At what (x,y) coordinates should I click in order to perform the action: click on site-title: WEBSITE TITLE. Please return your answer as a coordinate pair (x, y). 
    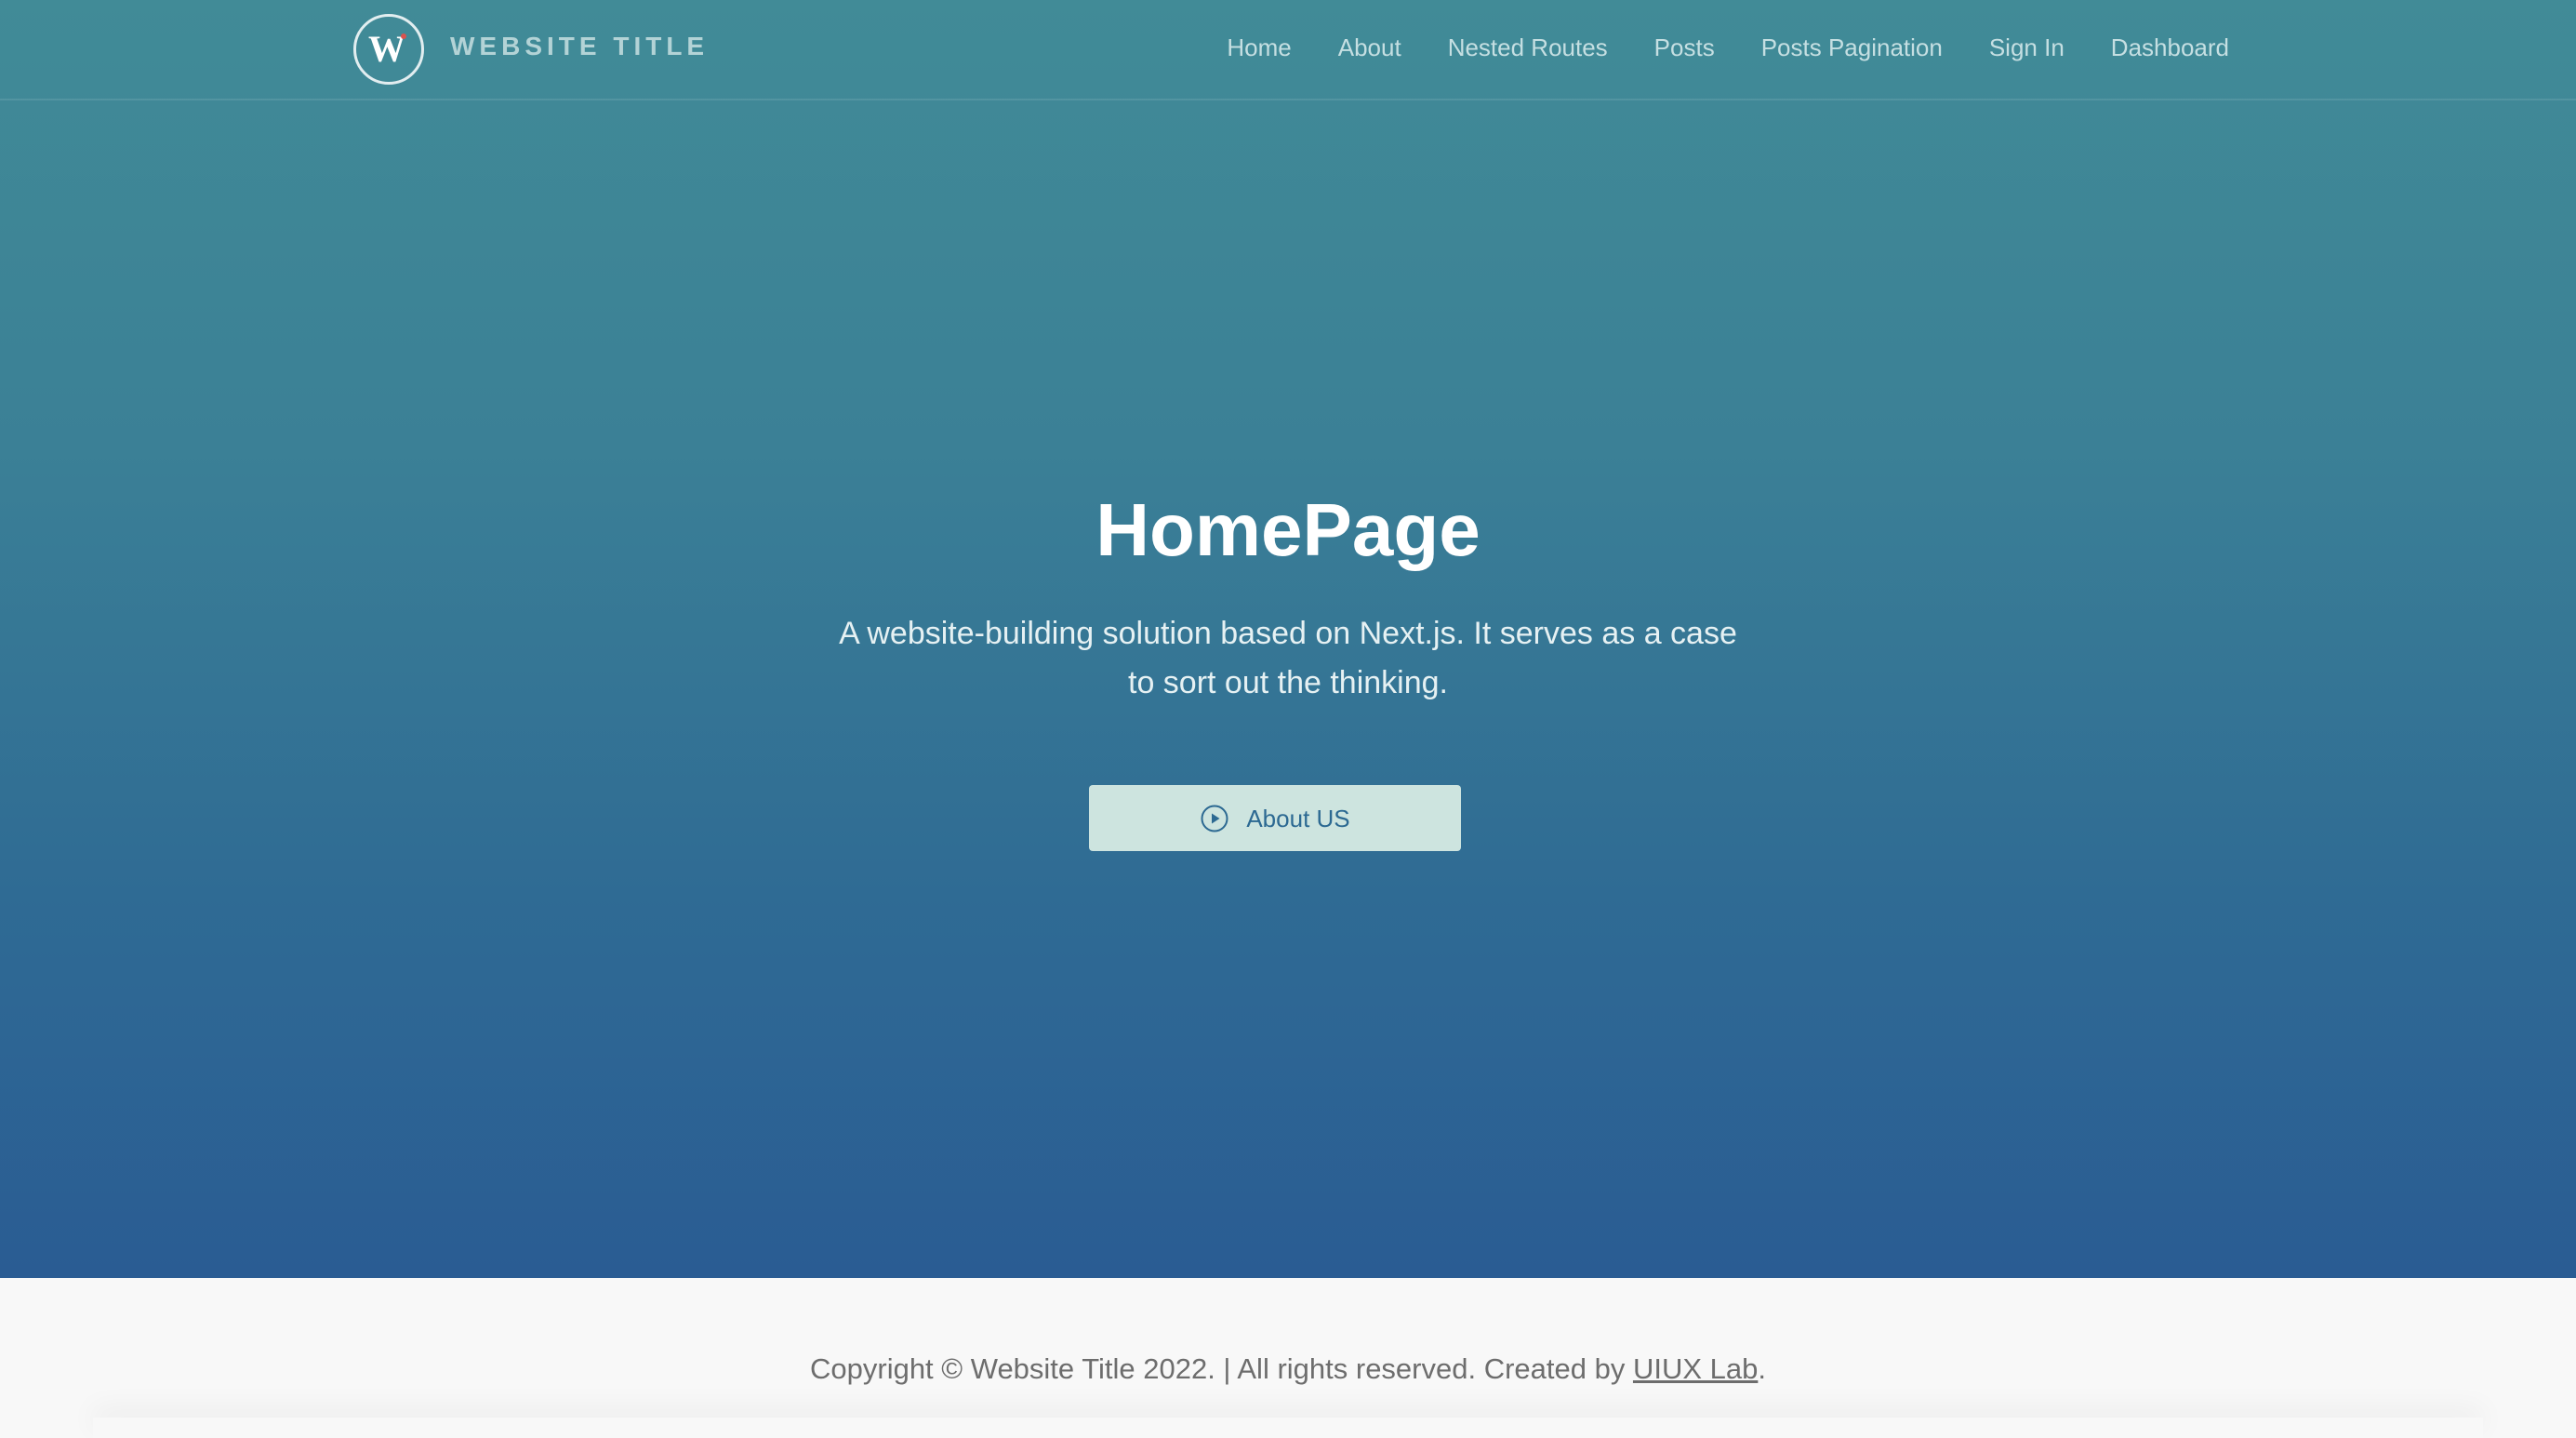
    Looking at the image, I should click on (579, 46).